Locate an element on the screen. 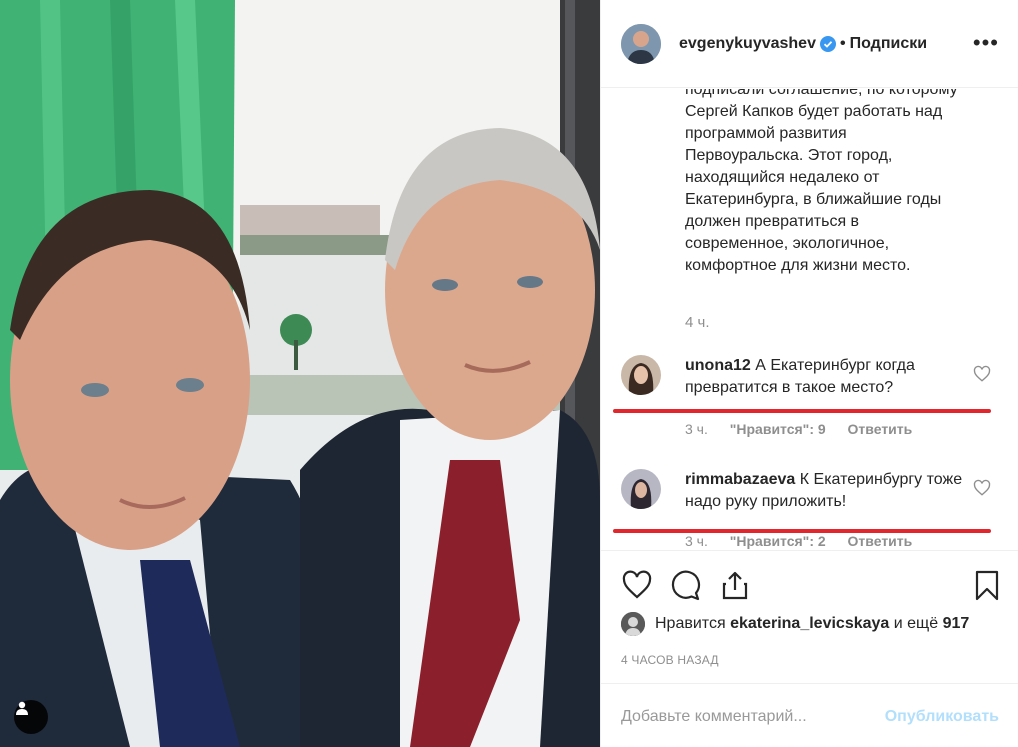 Image resolution: width=1018 pixels, height=747 pixels. tagged-users-button is located at coordinates (31, 717).